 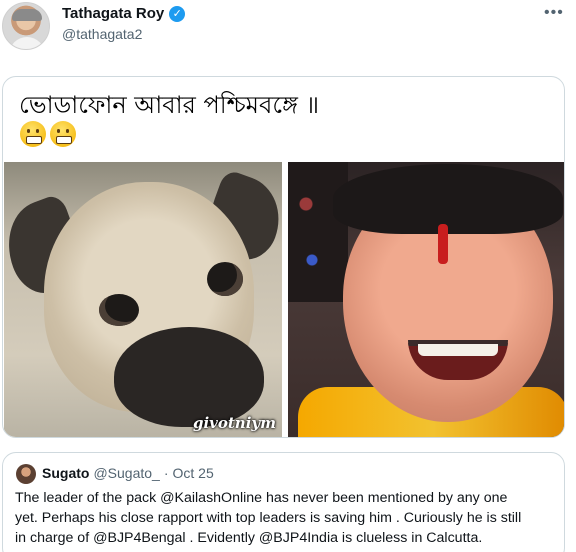 I want to click on man-teeth, so click(x=458, y=350).